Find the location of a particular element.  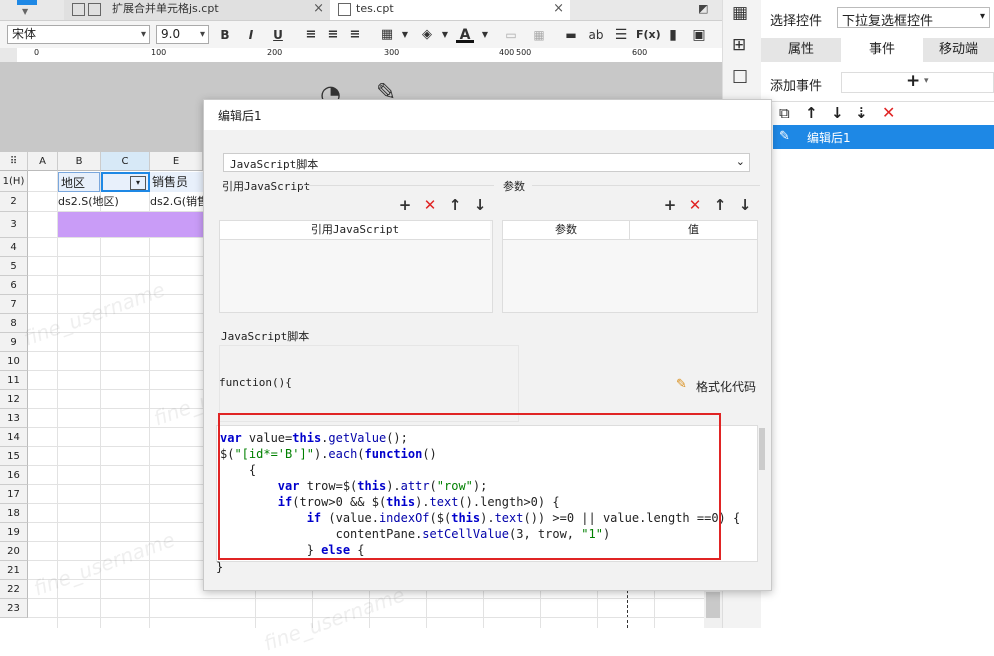

row-header: 18 is located at coordinates (14, 513).